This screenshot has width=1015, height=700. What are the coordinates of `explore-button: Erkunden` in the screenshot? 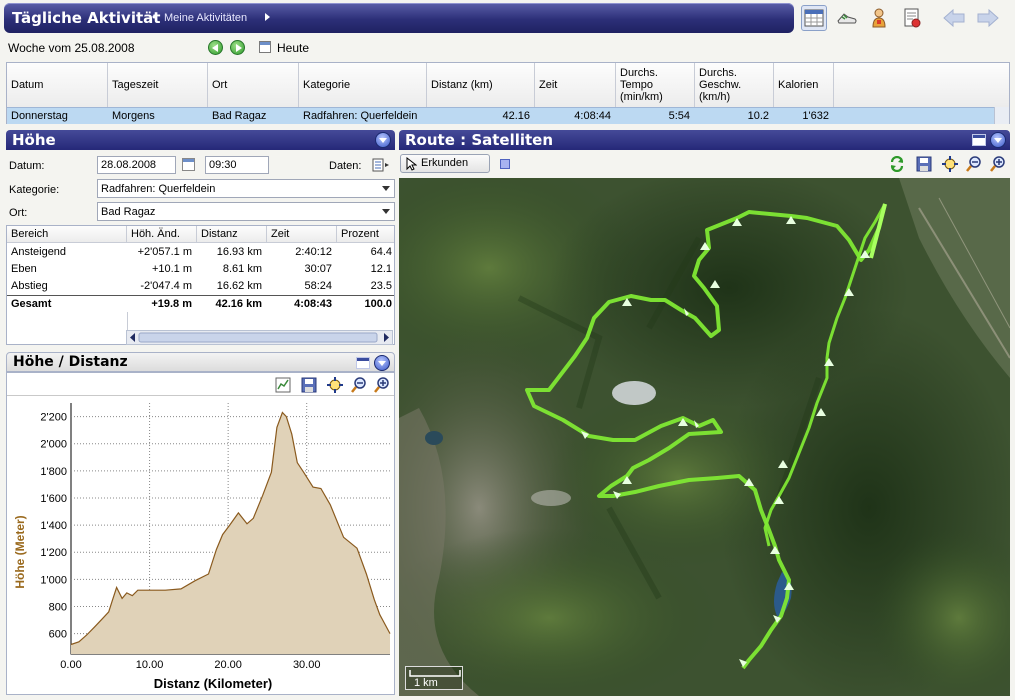 It's located at (445, 163).